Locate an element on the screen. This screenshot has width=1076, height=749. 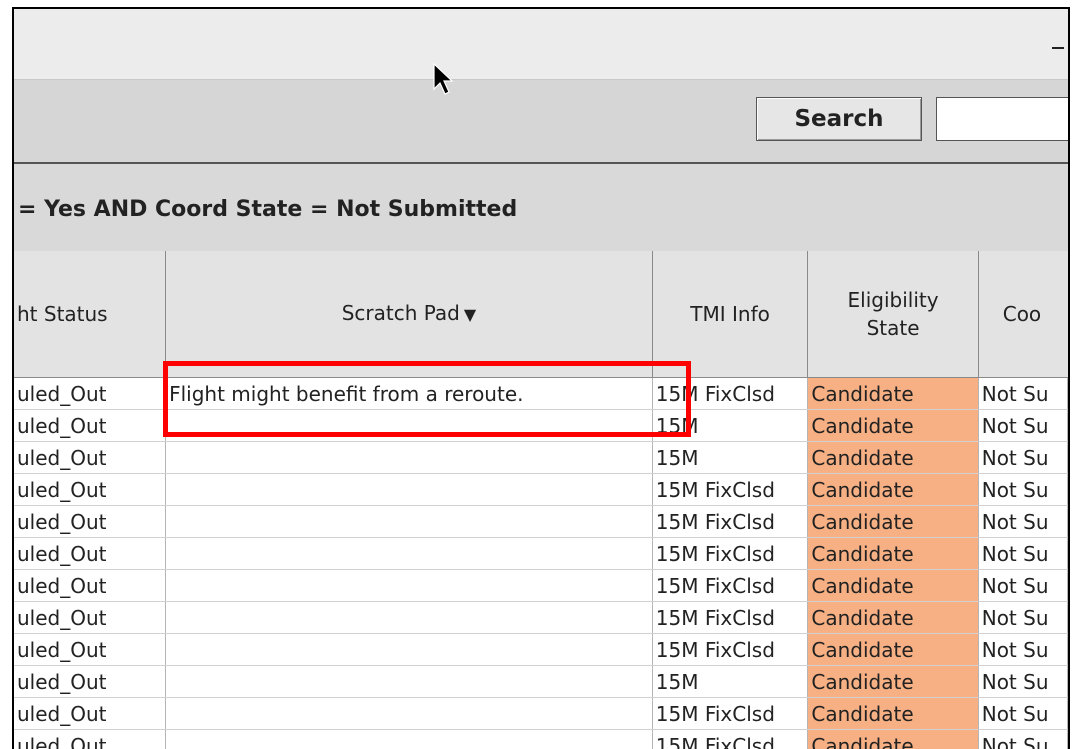
column-header-label: ht Status is located at coordinates (62, 314).